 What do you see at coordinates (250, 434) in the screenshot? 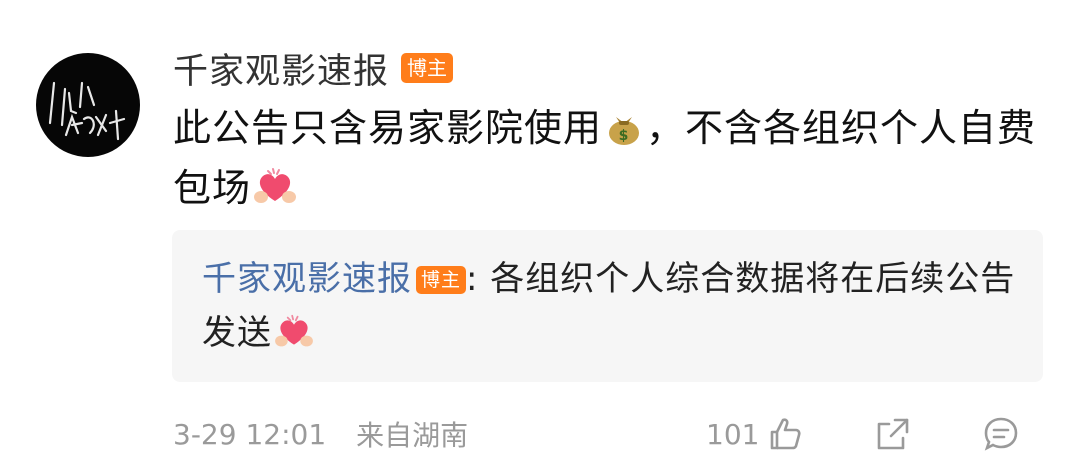
I see `post-timestamp: 3-29 12:01` at bounding box center [250, 434].